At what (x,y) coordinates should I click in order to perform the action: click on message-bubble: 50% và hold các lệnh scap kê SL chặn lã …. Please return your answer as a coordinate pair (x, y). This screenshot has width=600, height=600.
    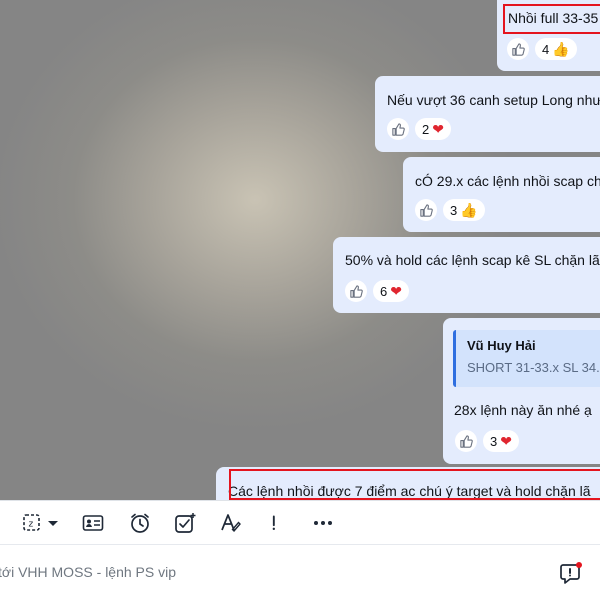
    Looking at the image, I should click on (466, 275).